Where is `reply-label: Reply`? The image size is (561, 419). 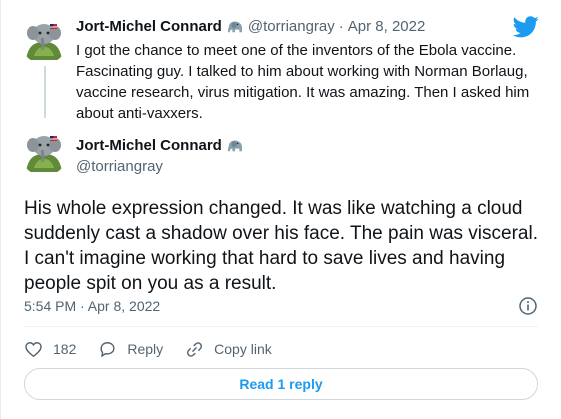
reply-label: Reply is located at coordinates (145, 349).